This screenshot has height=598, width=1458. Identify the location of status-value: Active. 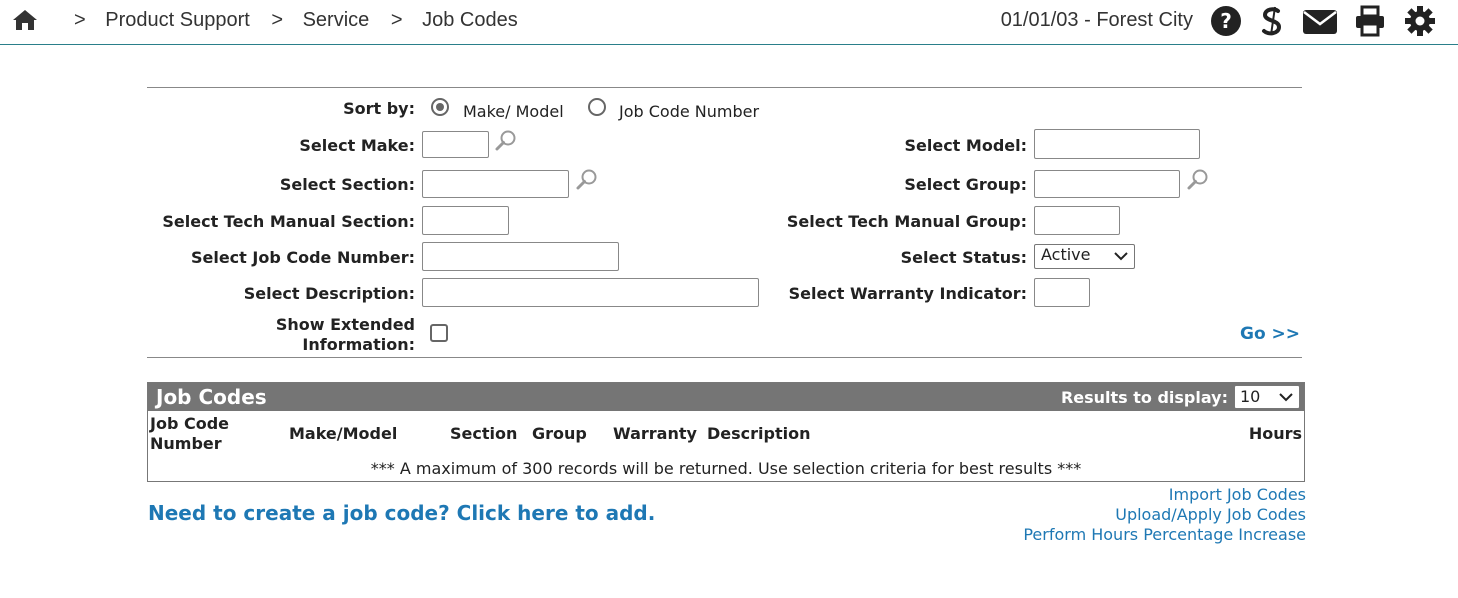
(1066, 254).